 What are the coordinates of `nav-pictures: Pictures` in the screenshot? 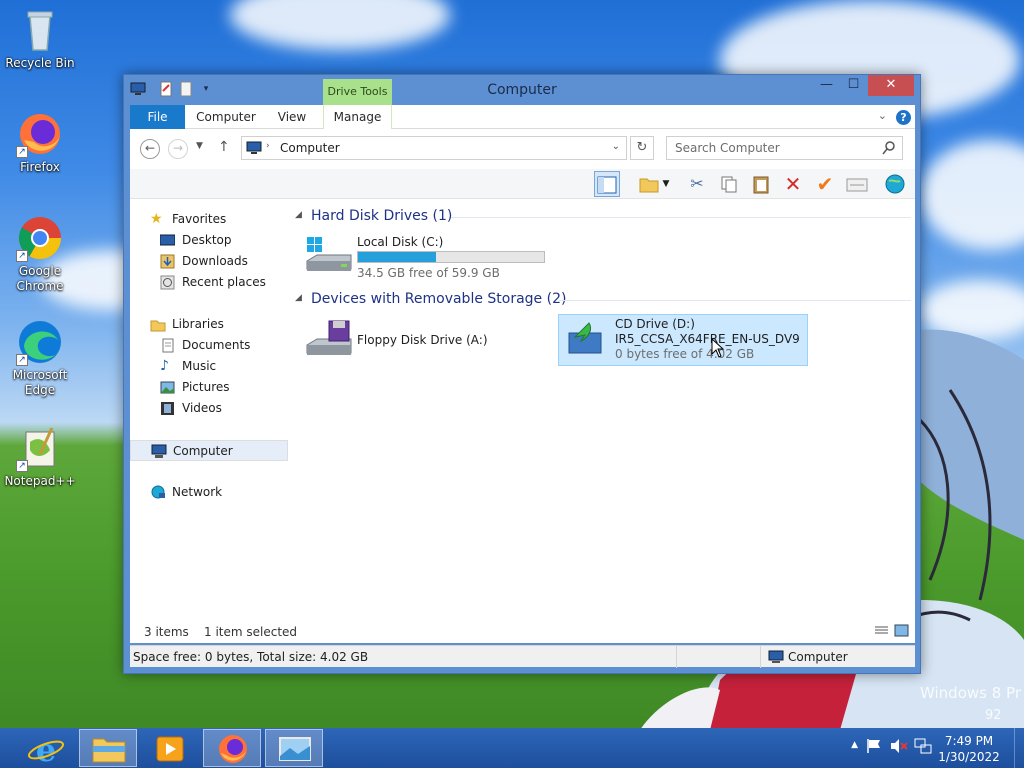 It's located at (209, 387).